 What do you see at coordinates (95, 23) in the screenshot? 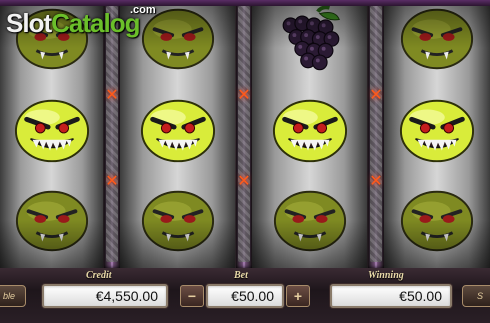
I see `logo-catalog-text: Catalog` at bounding box center [95, 23].